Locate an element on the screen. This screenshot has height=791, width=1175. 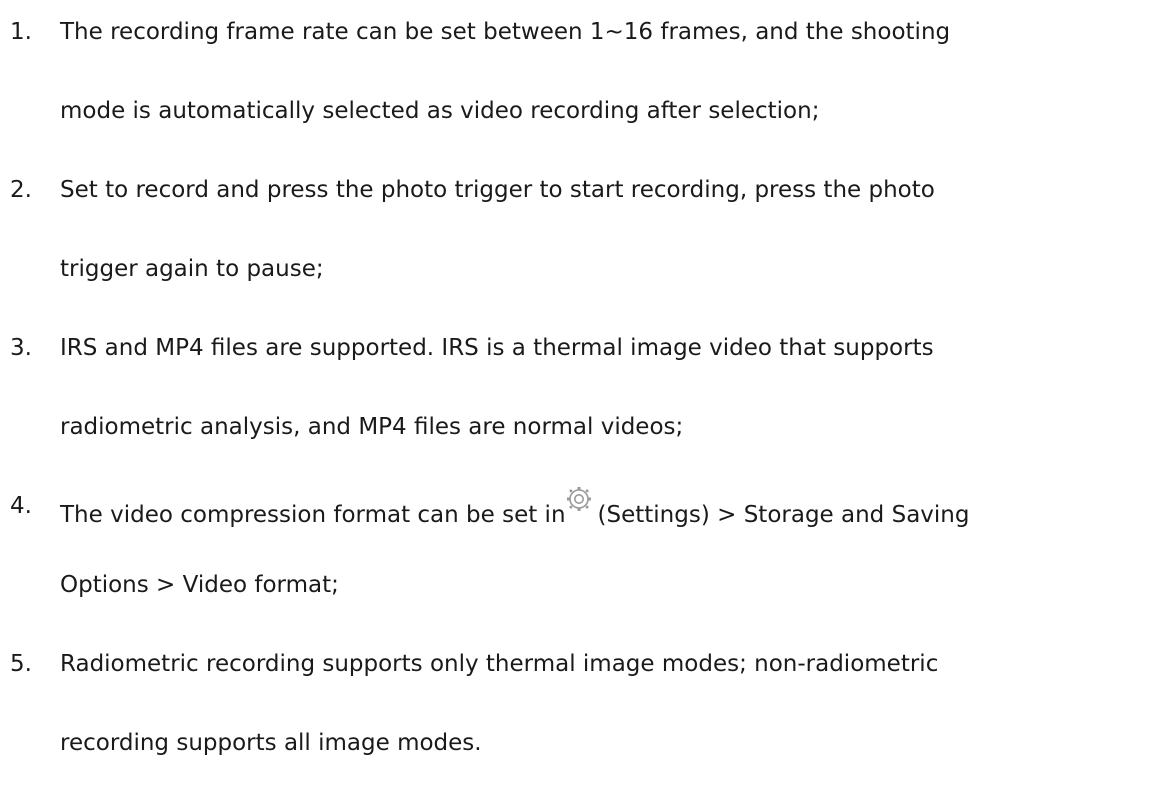
list-item-text-line-2: recording supports all image modes. is located at coordinates (271, 743).